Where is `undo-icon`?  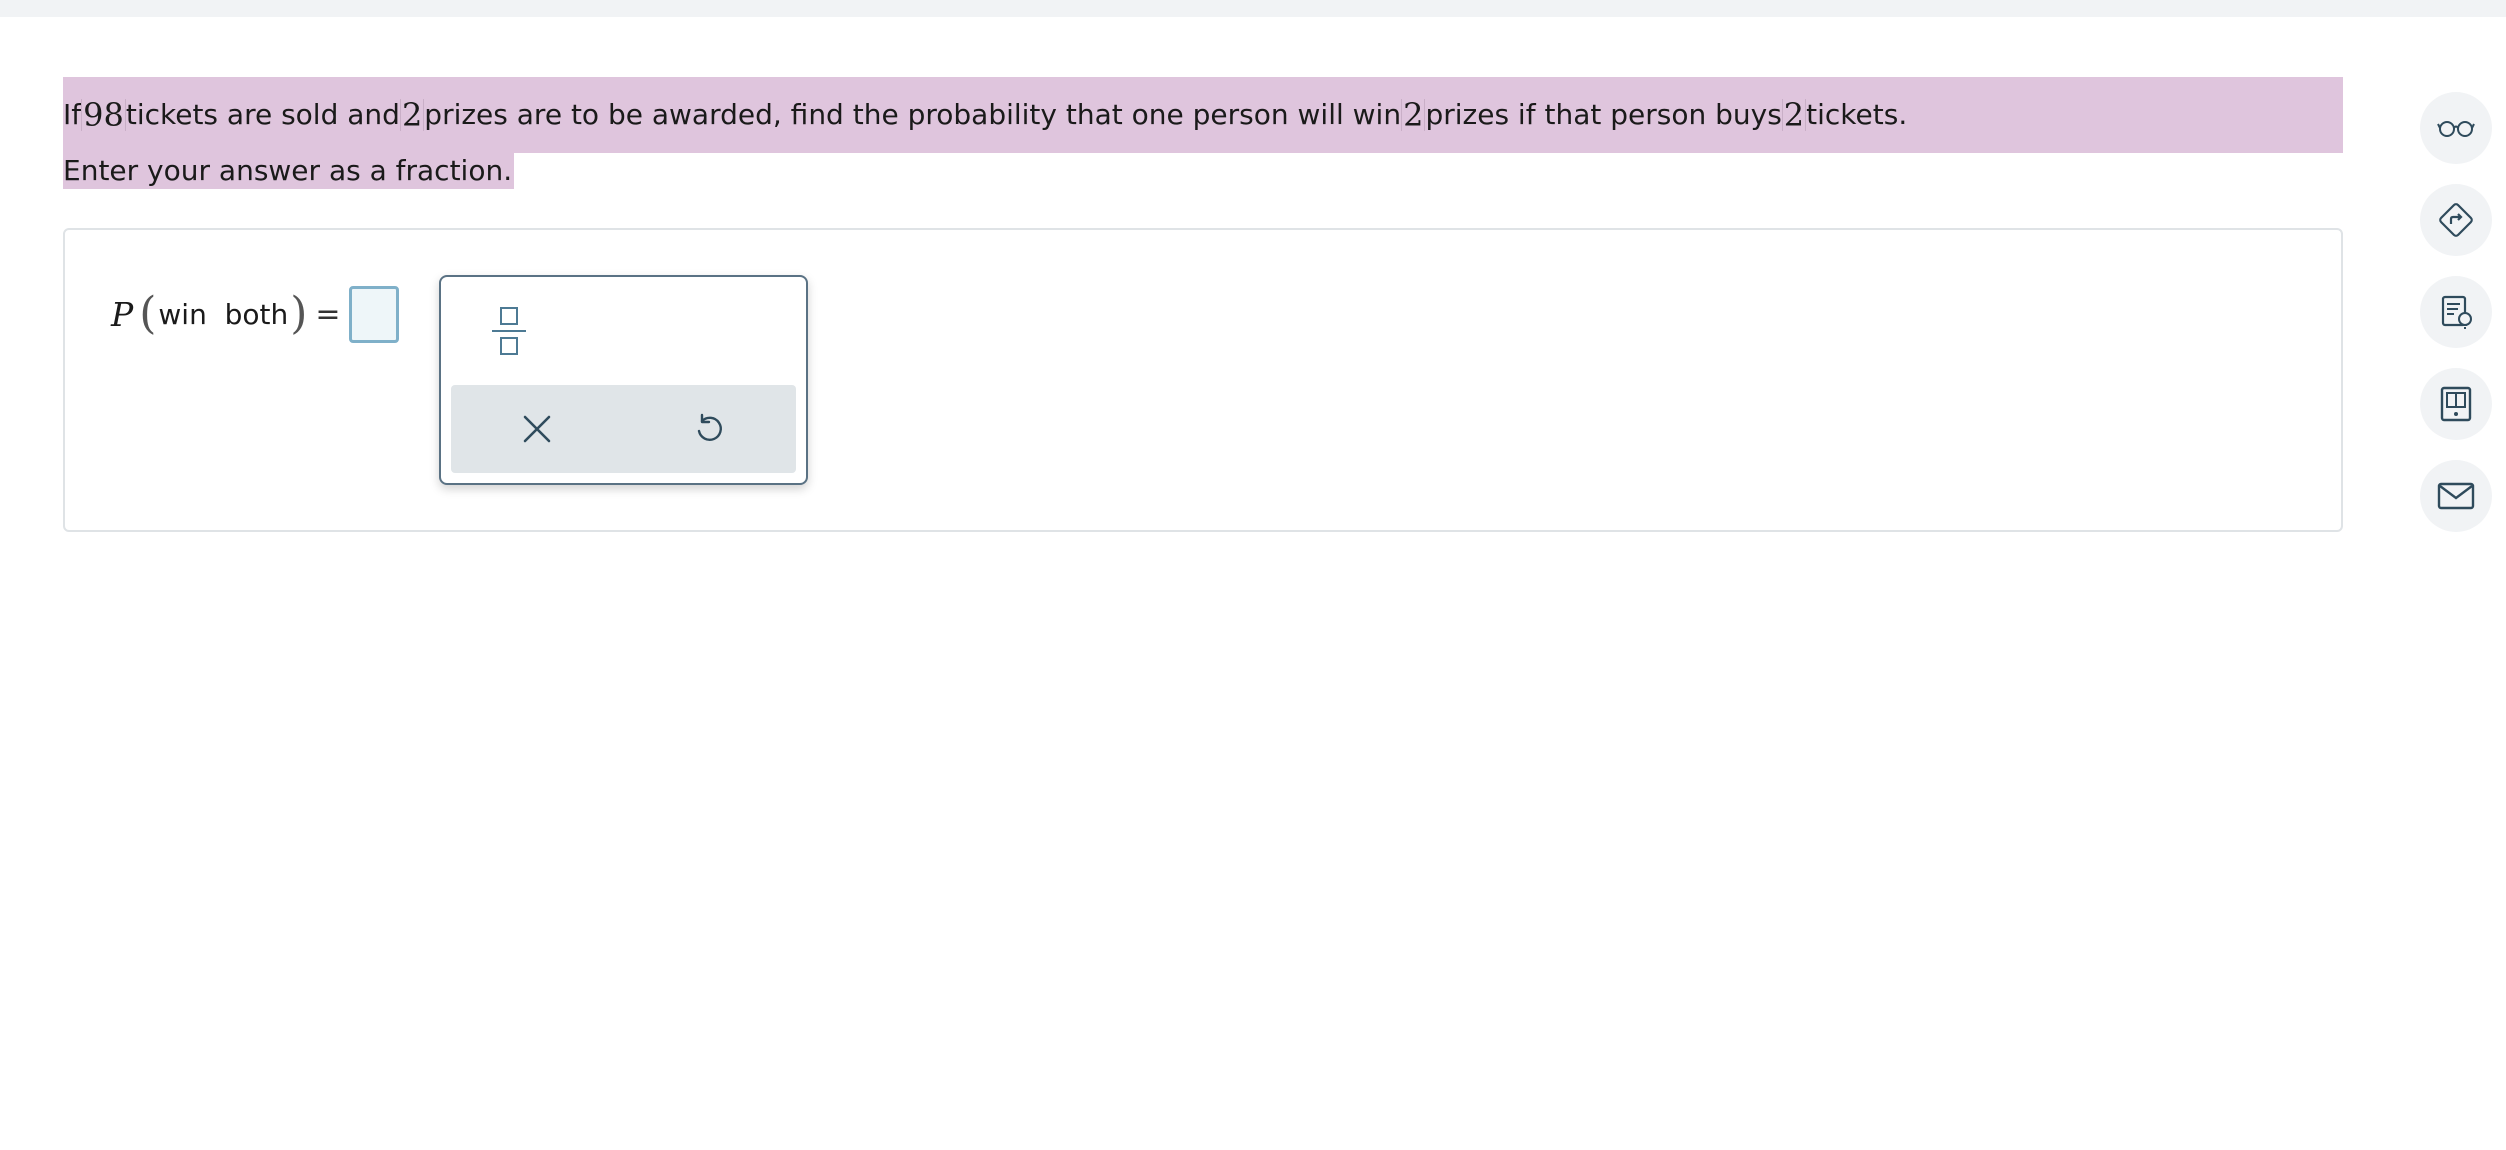
undo-icon is located at coordinates (709, 427).